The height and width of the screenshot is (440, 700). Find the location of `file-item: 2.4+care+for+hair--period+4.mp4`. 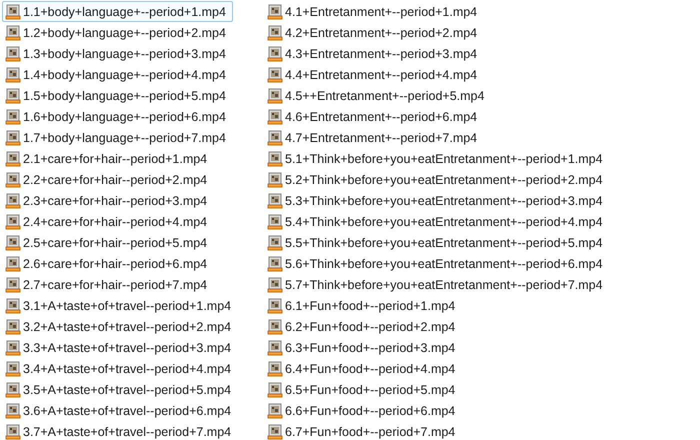

file-item: 2.4+care+for+hair--period+4.mp4 is located at coordinates (108, 221).